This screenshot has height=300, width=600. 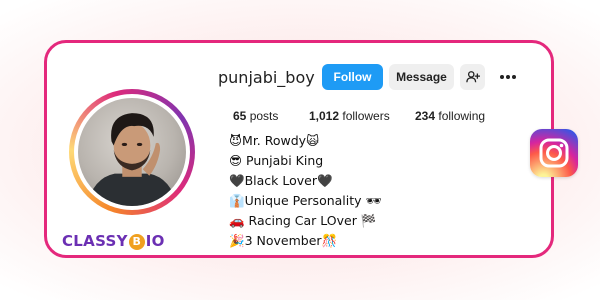 What do you see at coordinates (274, 140) in the screenshot?
I see `bio-line: 😈Mr. Rowdy🙀` at bounding box center [274, 140].